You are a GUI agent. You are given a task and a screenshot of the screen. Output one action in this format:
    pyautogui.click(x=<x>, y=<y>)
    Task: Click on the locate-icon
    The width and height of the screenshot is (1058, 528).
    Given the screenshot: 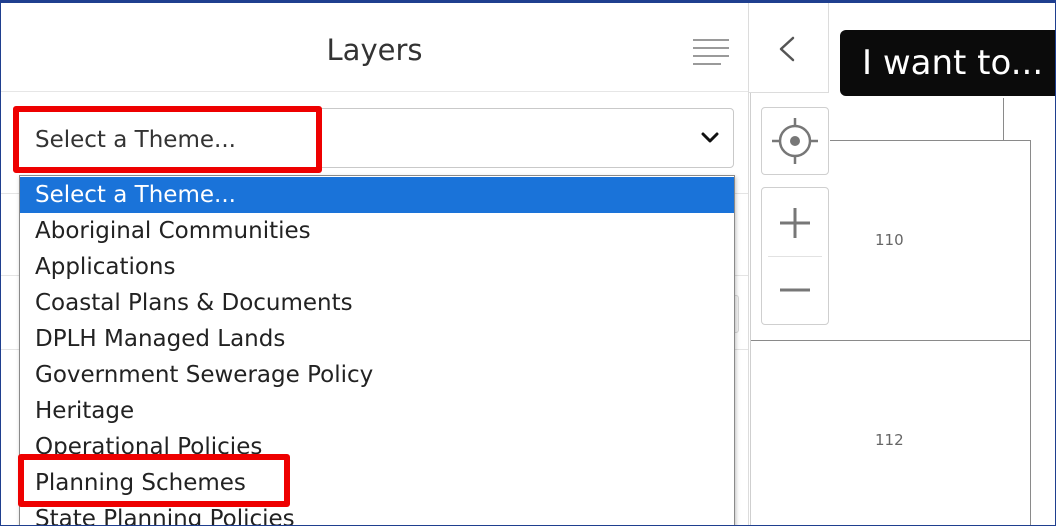 What is the action you would take?
    pyautogui.click(x=795, y=141)
    